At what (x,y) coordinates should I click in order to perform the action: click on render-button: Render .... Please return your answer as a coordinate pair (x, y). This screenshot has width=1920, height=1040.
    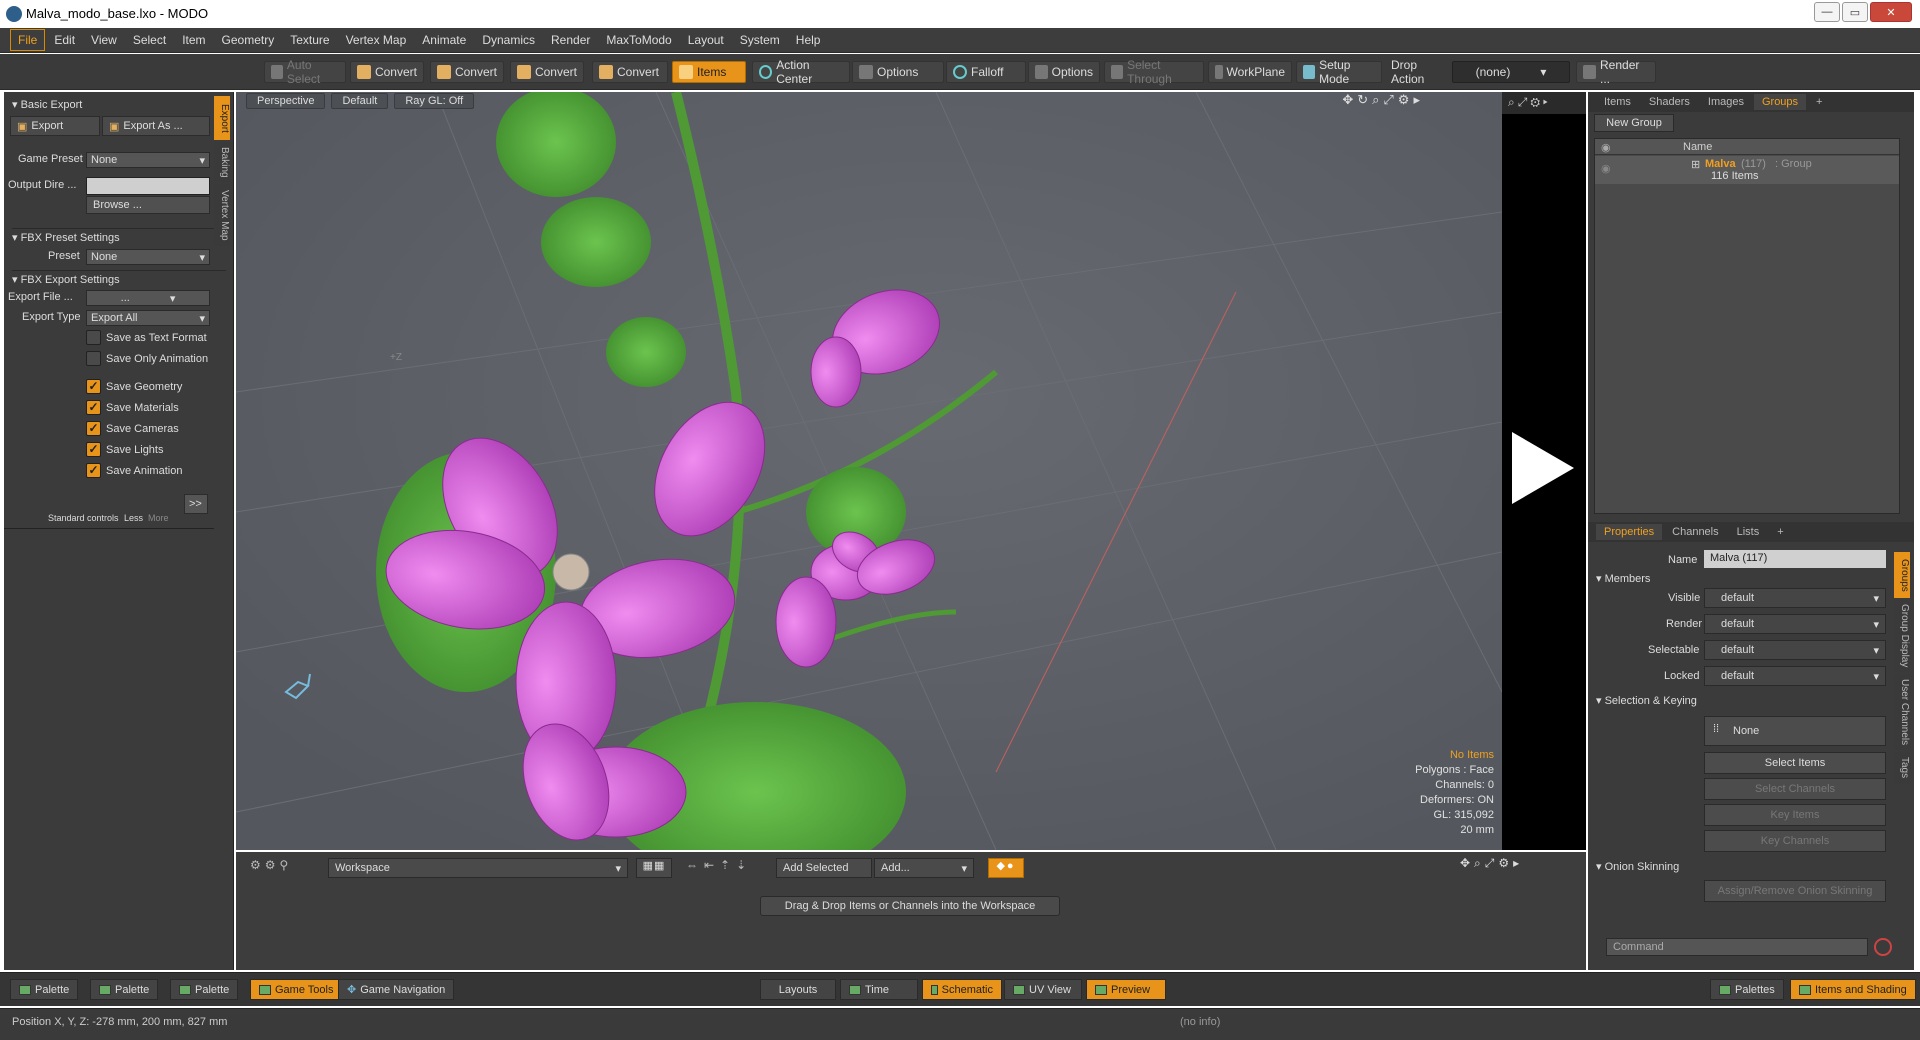
    Looking at the image, I should click on (1616, 72).